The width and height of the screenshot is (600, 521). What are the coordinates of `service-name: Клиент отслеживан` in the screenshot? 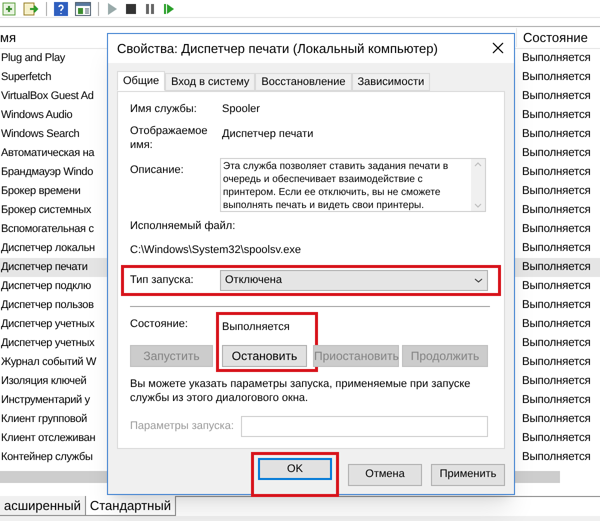 It's located at (48, 438).